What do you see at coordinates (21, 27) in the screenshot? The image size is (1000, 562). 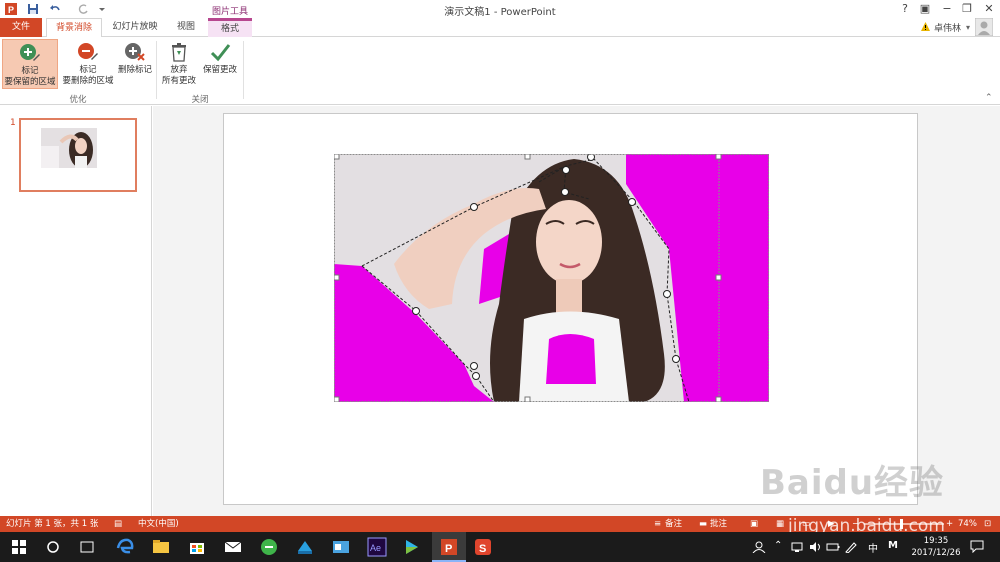 I see `tab-file: 文件` at bounding box center [21, 27].